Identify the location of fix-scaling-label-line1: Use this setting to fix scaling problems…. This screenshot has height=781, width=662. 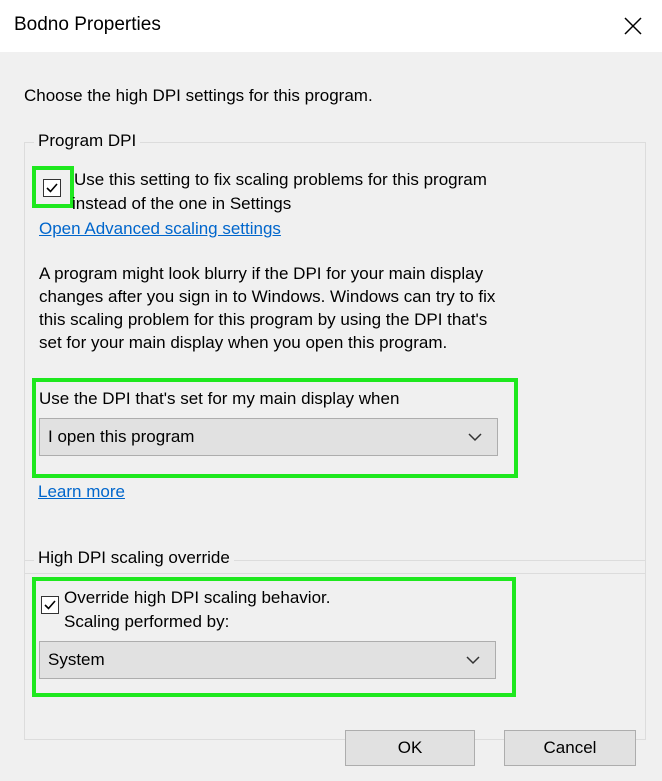
(280, 180).